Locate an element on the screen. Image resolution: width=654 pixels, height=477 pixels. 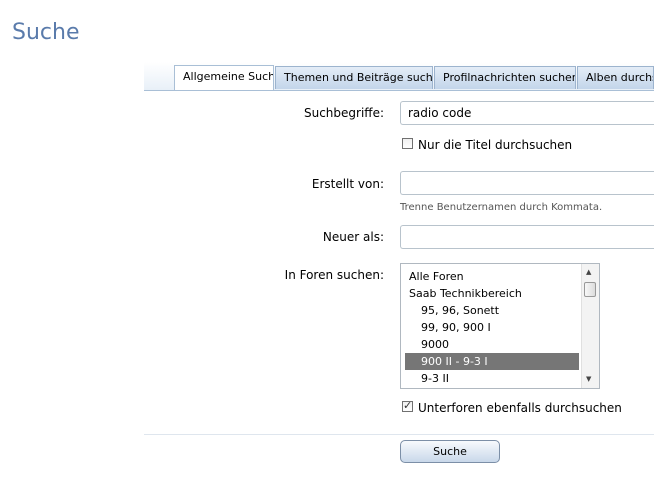
created-by-hint: Trenne Benutzernamen durch Kommata. is located at coordinates (501, 207).